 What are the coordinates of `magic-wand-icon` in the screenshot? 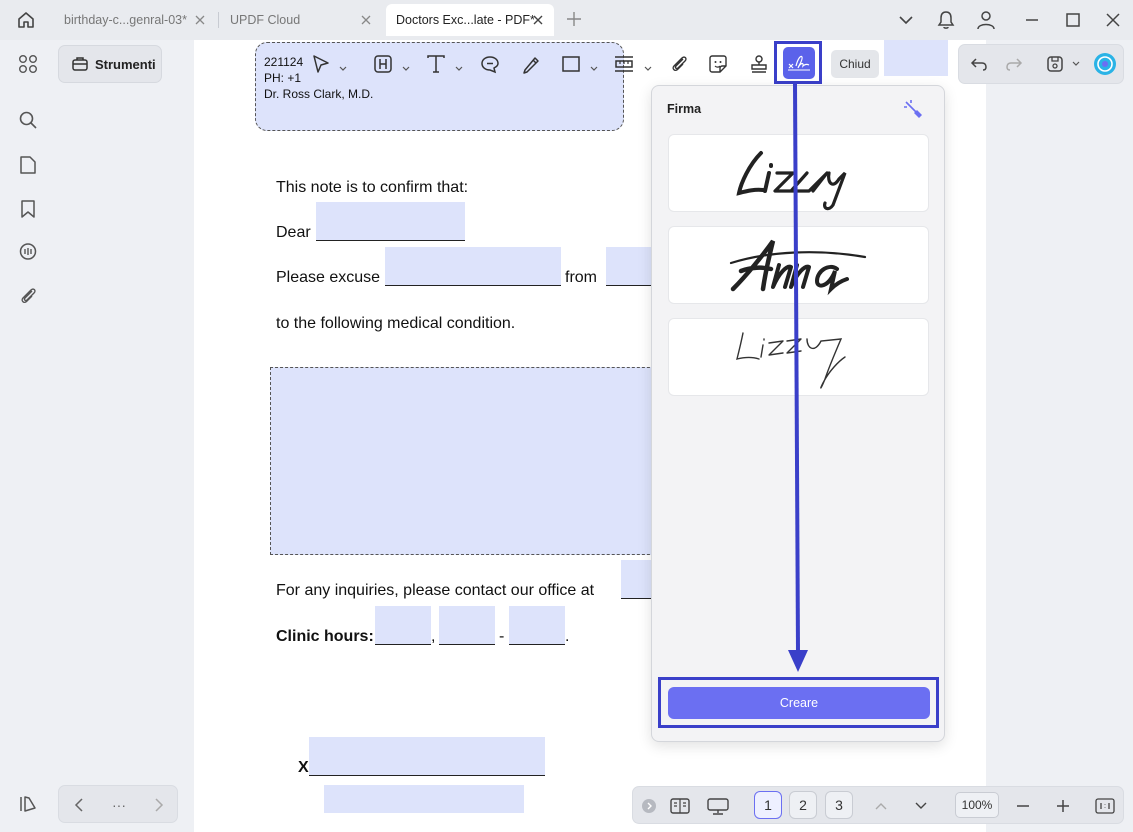 It's located at (913, 109).